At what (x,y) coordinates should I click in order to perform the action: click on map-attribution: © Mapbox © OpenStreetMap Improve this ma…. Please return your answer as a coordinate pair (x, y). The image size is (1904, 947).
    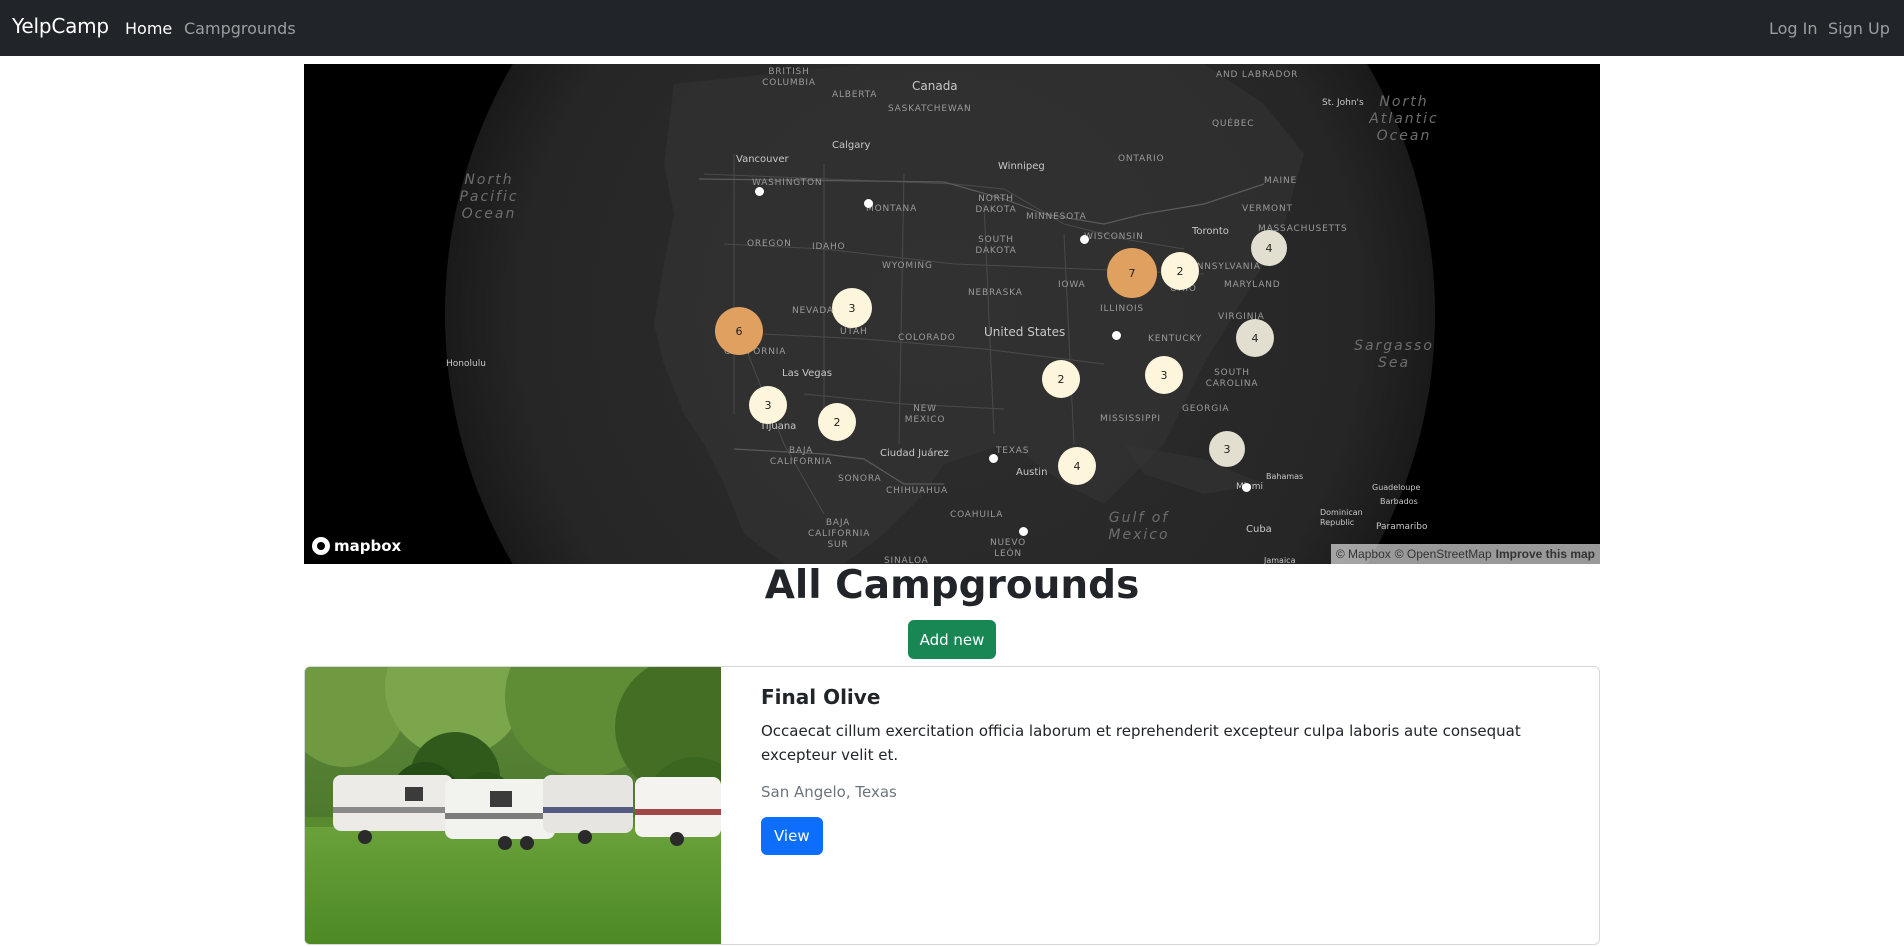
    Looking at the image, I should click on (1465, 554).